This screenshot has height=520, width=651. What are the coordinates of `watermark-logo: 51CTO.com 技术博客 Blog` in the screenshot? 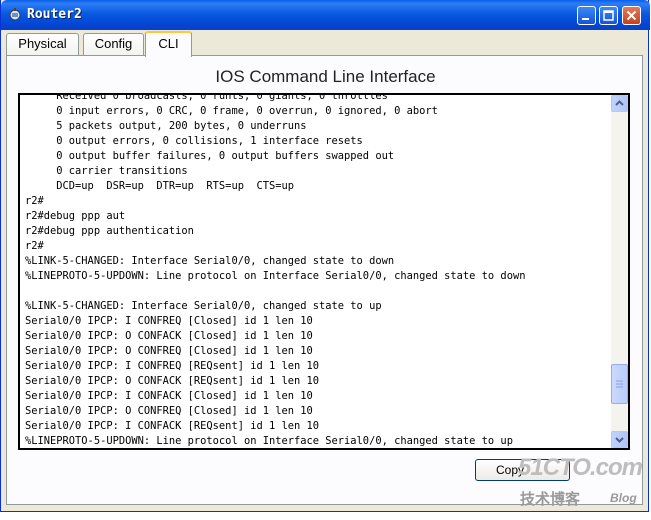 It's located at (582, 484).